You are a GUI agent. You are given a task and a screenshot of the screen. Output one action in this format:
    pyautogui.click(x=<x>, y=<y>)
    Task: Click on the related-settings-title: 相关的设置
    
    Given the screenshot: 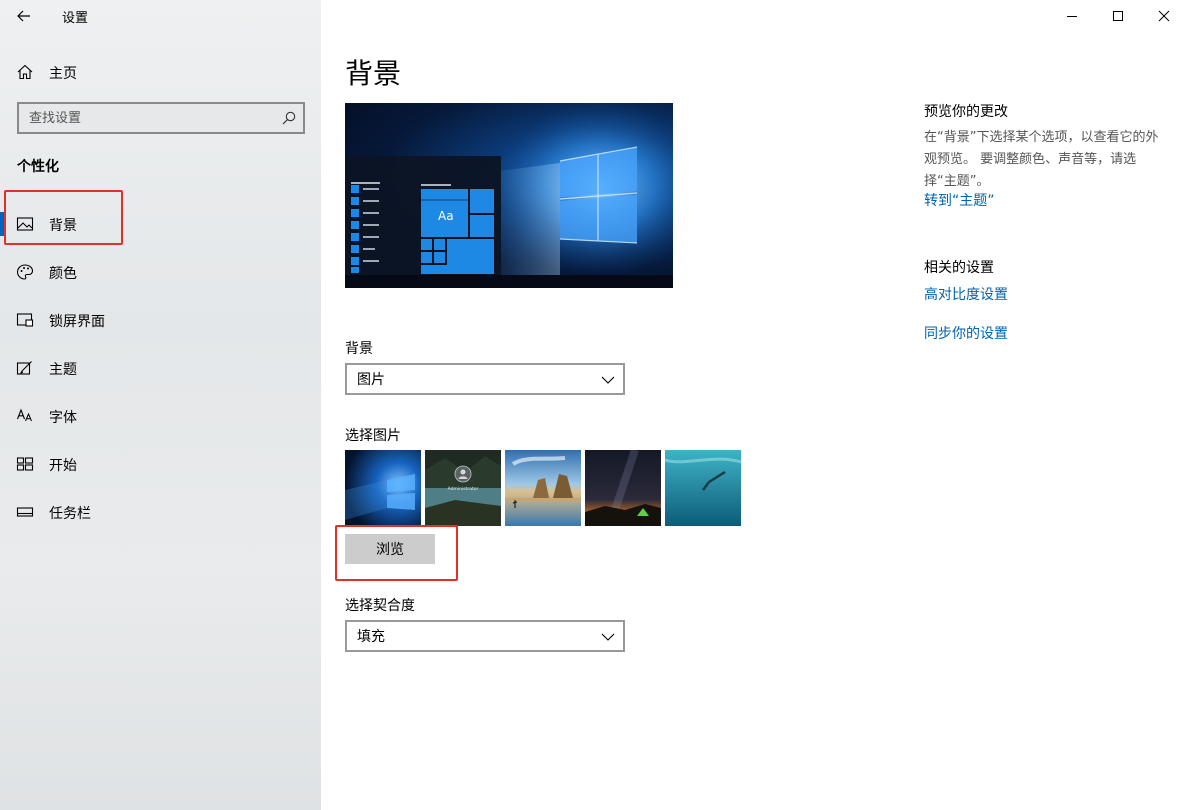 What is the action you would take?
    pyautogui.click(x=959, y=268)
    